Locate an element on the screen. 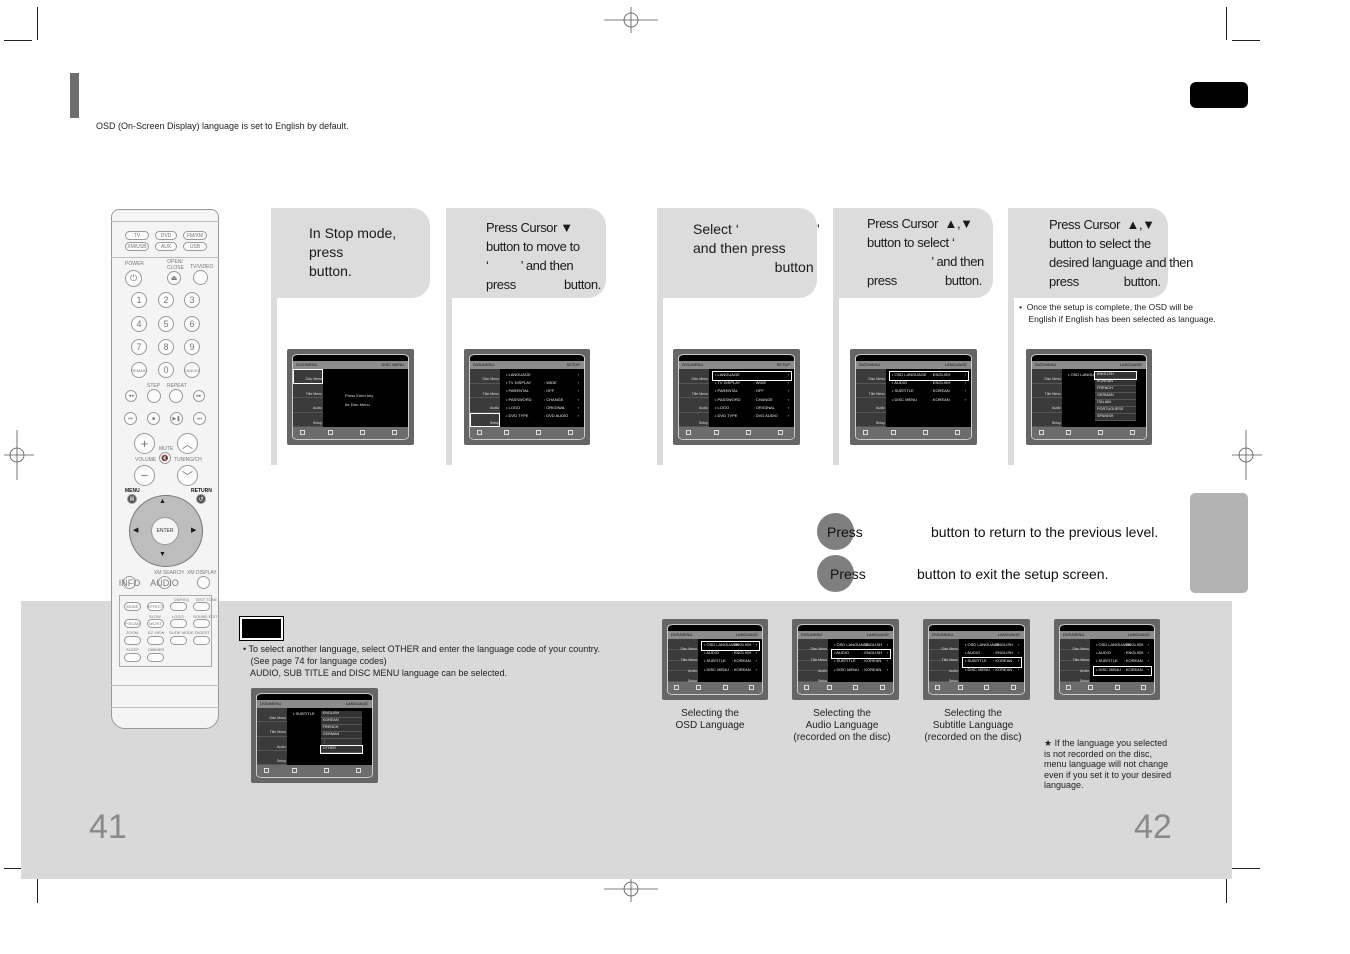 Image resolution: width=1350 pixels, height=954 pixels. previous-icon: ⏮ is located at coordinates (130, 418).